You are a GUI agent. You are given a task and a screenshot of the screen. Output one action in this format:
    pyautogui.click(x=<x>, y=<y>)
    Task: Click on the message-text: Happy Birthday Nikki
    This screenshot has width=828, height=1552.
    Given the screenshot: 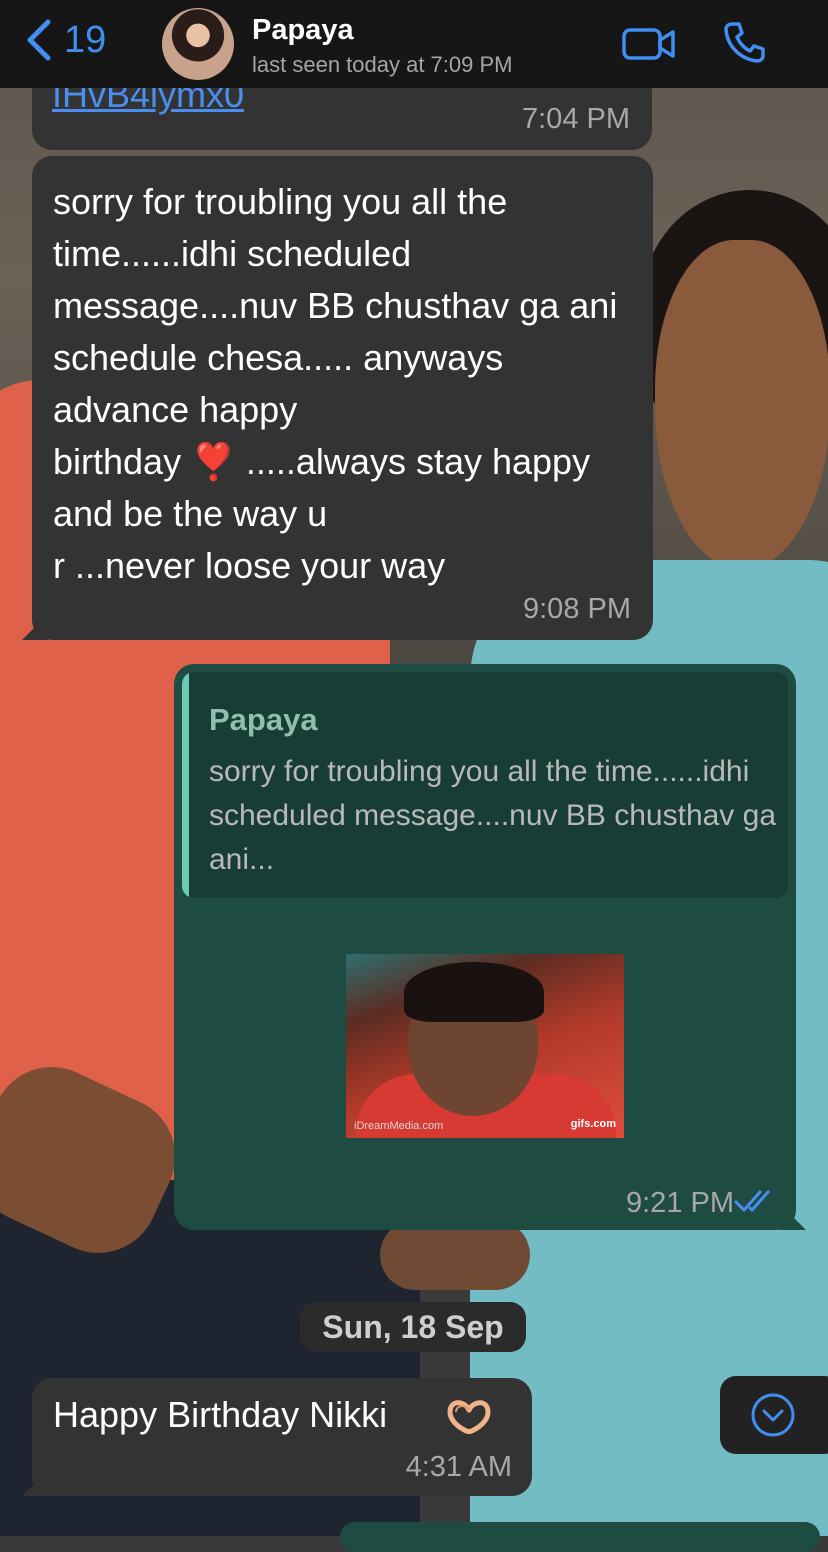 What is the action you would take?
    pyautogui.click(x=220, y=1414)
    